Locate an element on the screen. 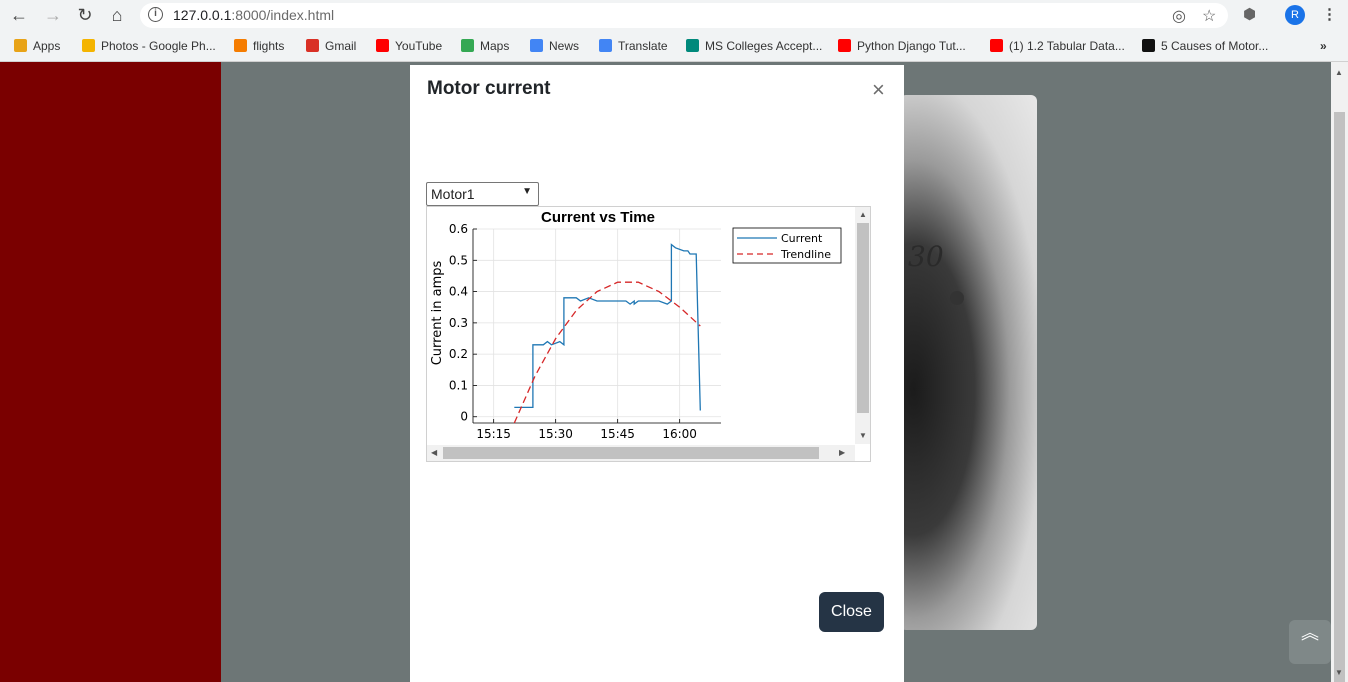  flights-icon is located at coordinates (240, 45).